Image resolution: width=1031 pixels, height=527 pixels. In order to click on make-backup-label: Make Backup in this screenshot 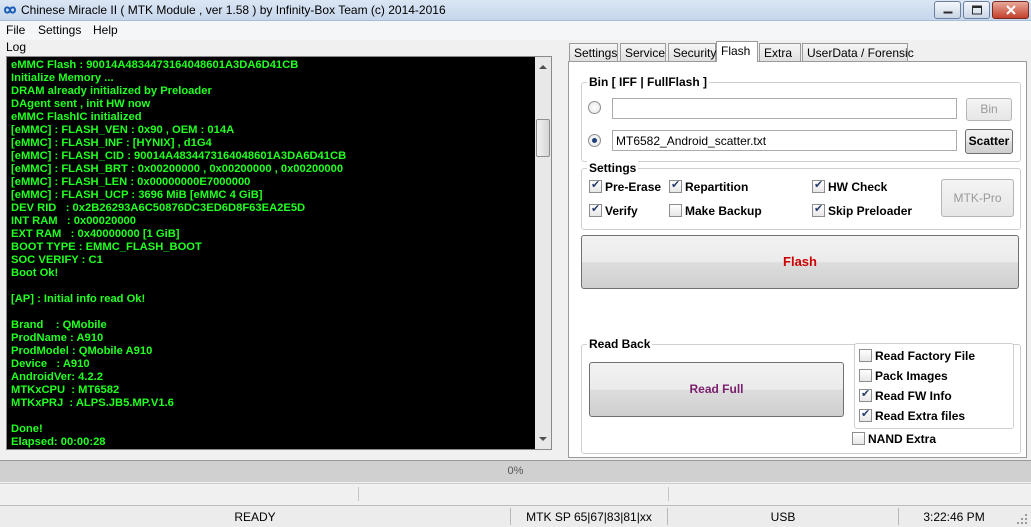, I will do `click(723, 211)`.